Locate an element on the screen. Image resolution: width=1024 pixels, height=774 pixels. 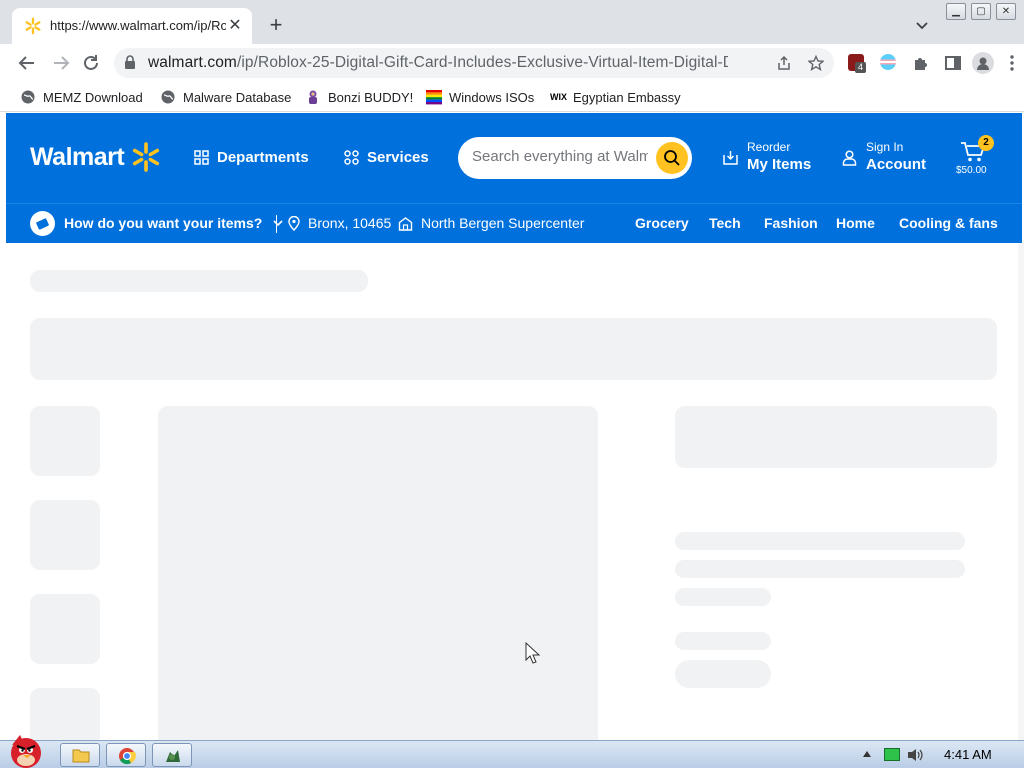
search-button is located at coordinates (672, 158).